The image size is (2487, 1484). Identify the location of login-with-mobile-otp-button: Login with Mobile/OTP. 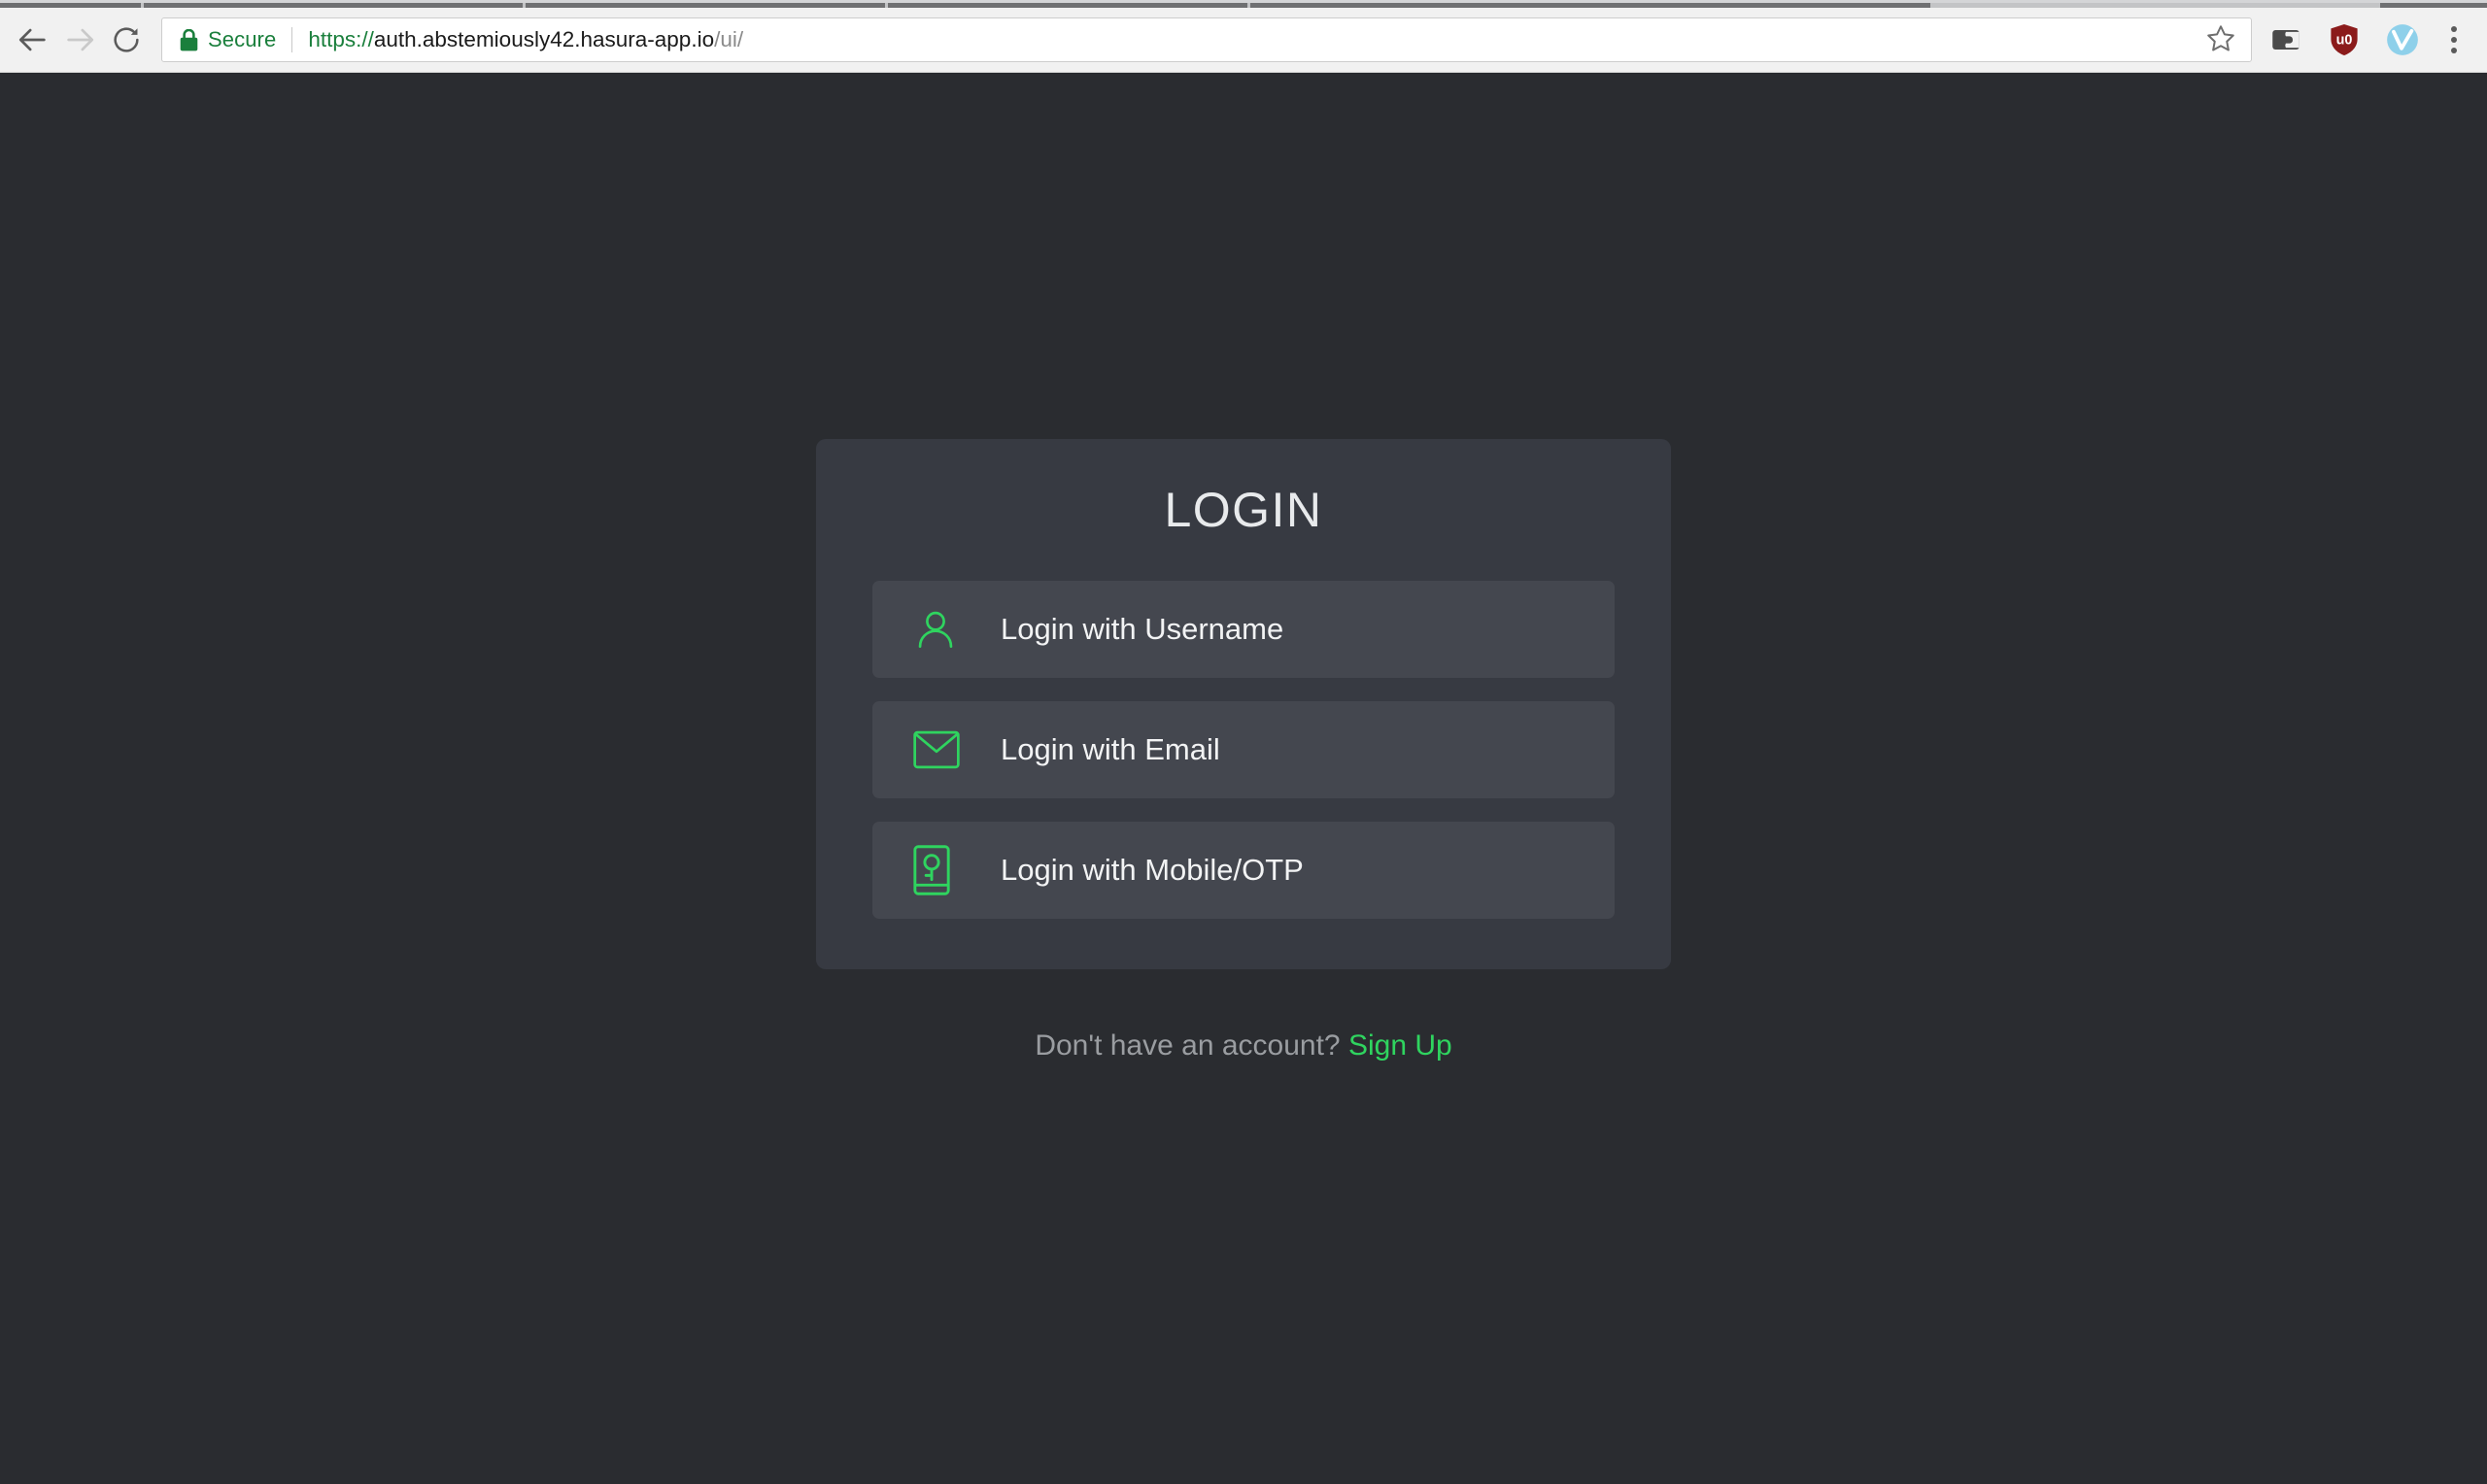
(1243, 870).